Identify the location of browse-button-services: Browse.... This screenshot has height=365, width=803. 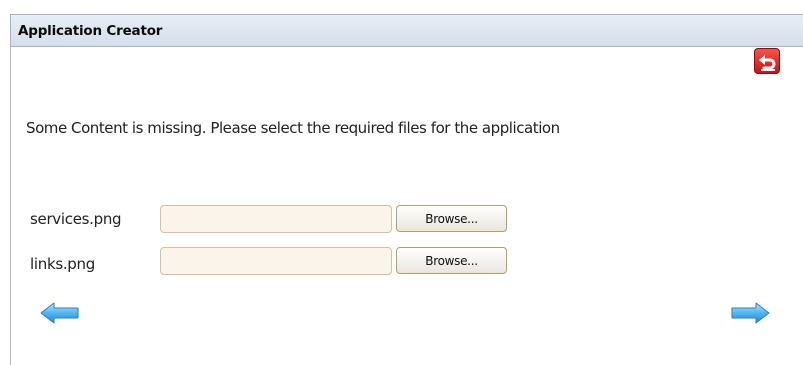
(451, 218).